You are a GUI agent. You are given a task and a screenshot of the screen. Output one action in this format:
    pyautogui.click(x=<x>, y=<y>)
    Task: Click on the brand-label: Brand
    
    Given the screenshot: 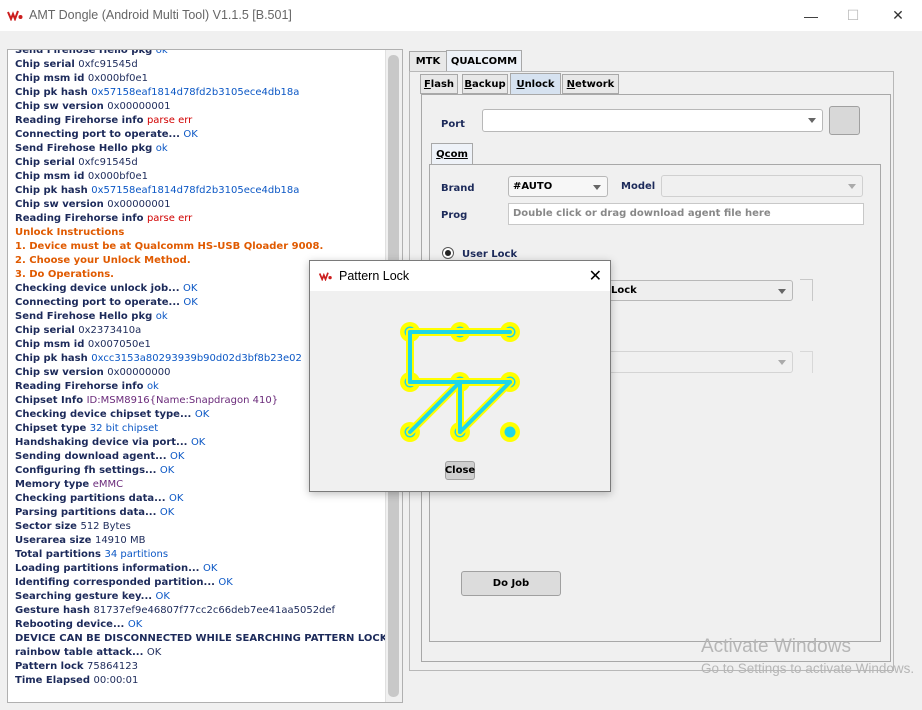 What is the action you would take?
    pyautogui.click(x=458, y=188)
    